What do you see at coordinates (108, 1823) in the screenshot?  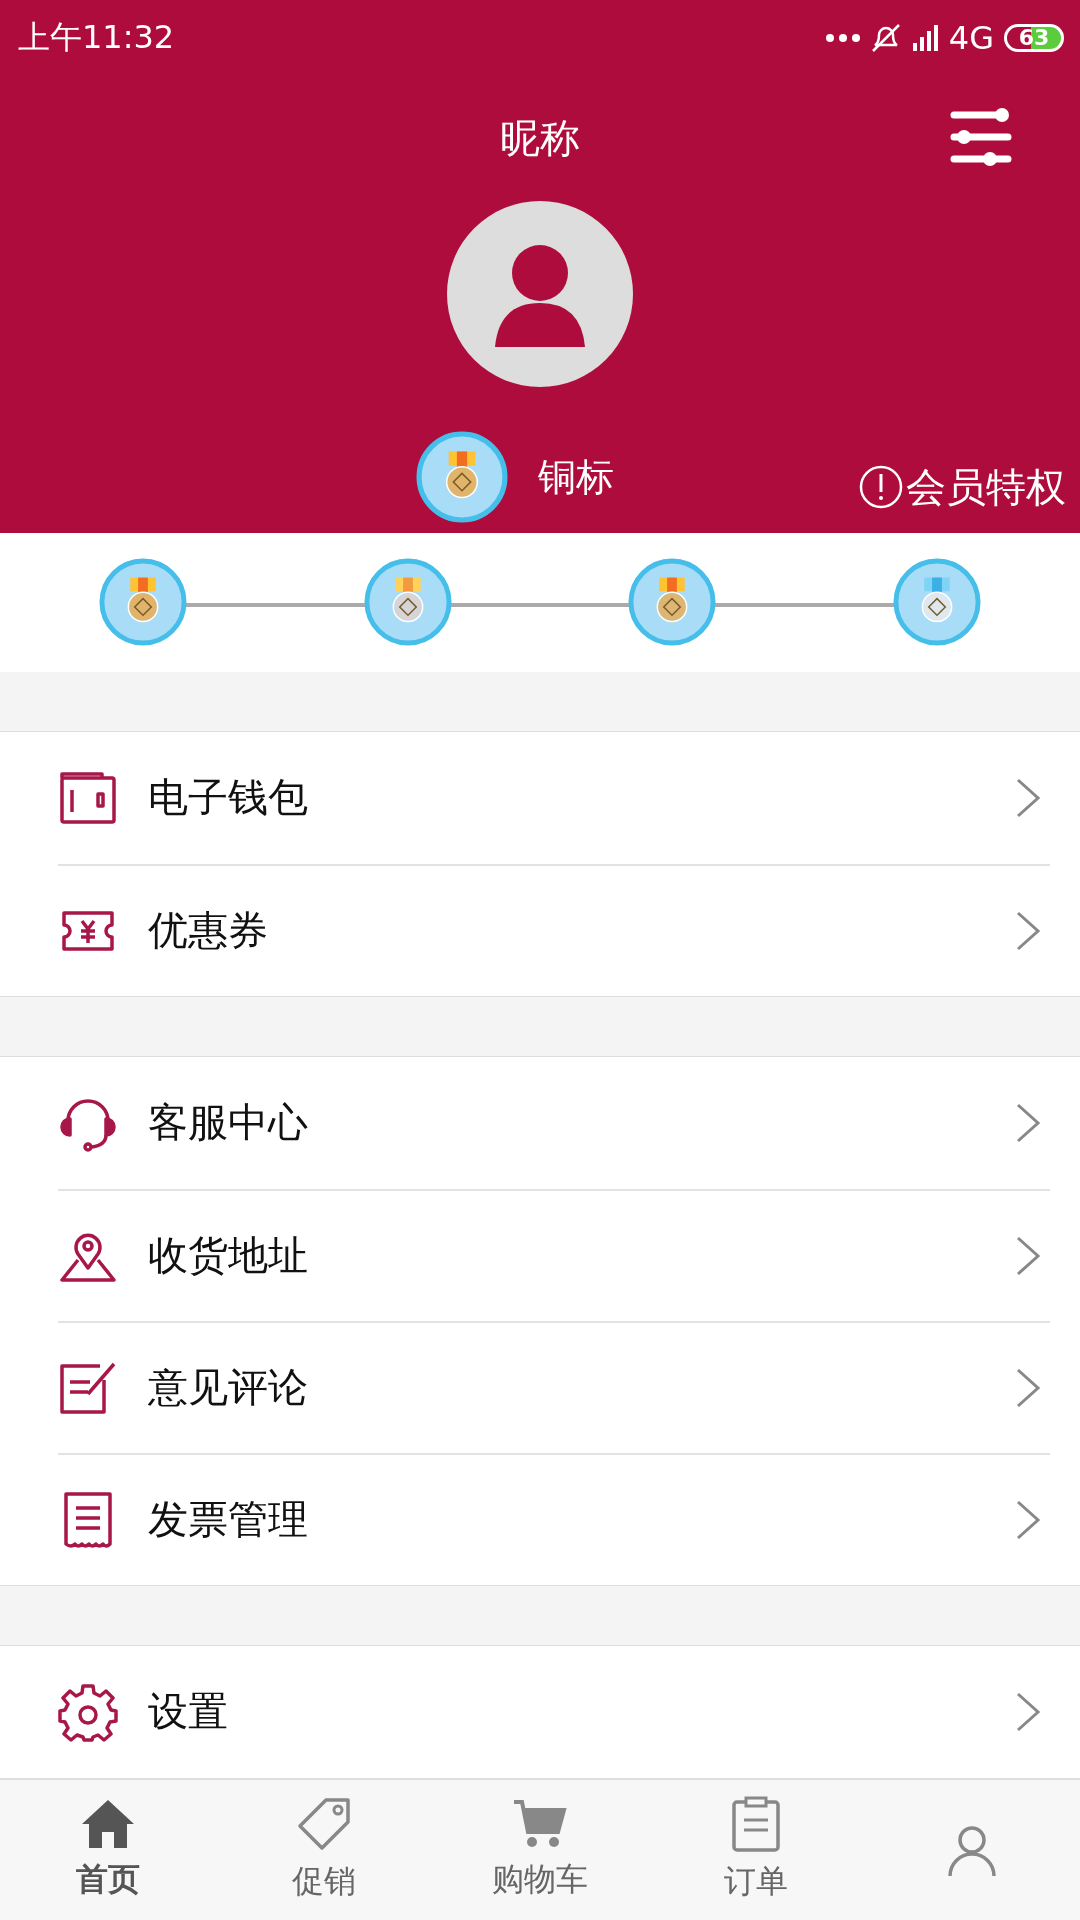 I see `home-icon` at bounding box center [108, 1823].